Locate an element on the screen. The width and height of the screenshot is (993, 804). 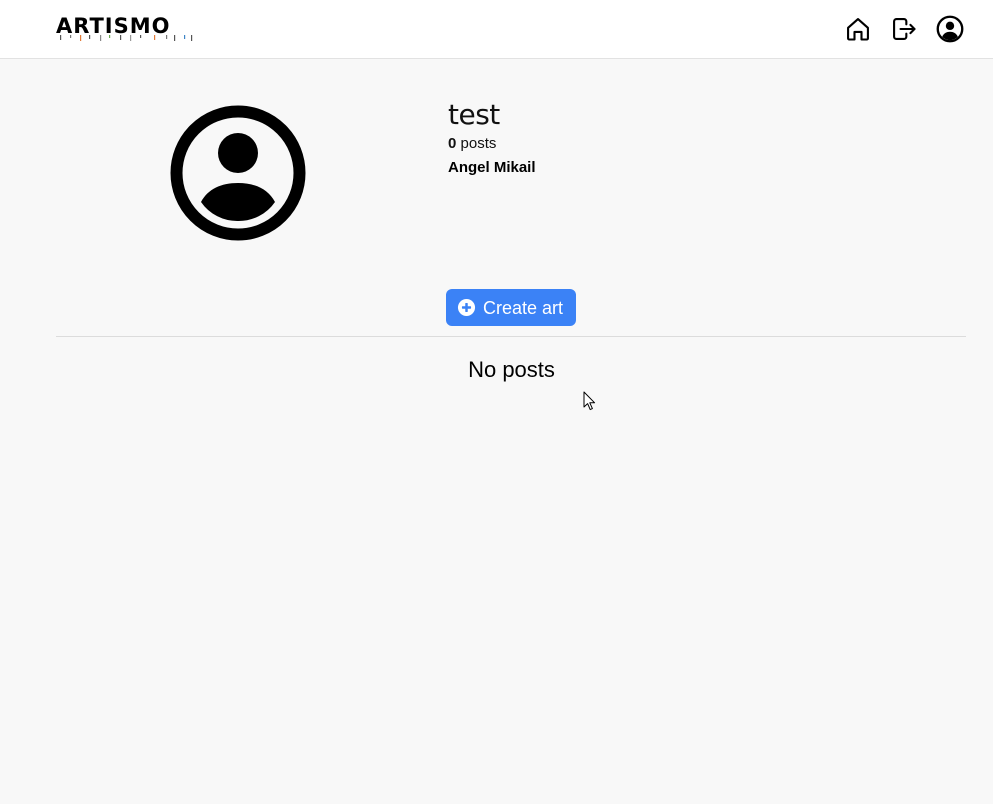
post-count: 0 posts is located at coordinates (492, 144).